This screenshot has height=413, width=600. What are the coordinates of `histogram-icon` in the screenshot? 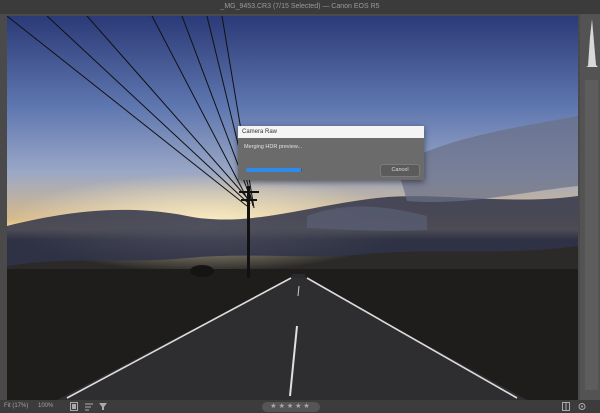 It's located at (592, 42).